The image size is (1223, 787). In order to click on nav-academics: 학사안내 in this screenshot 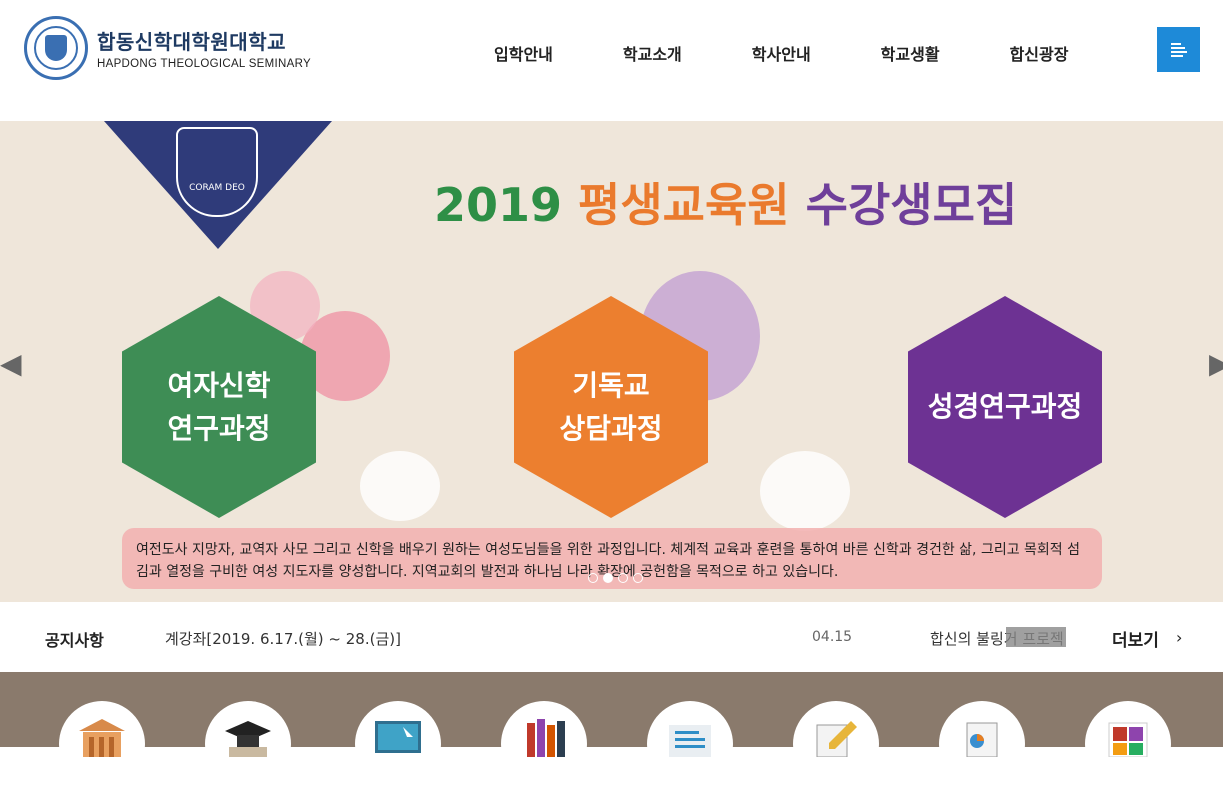, I will do `click(781, 53)`.